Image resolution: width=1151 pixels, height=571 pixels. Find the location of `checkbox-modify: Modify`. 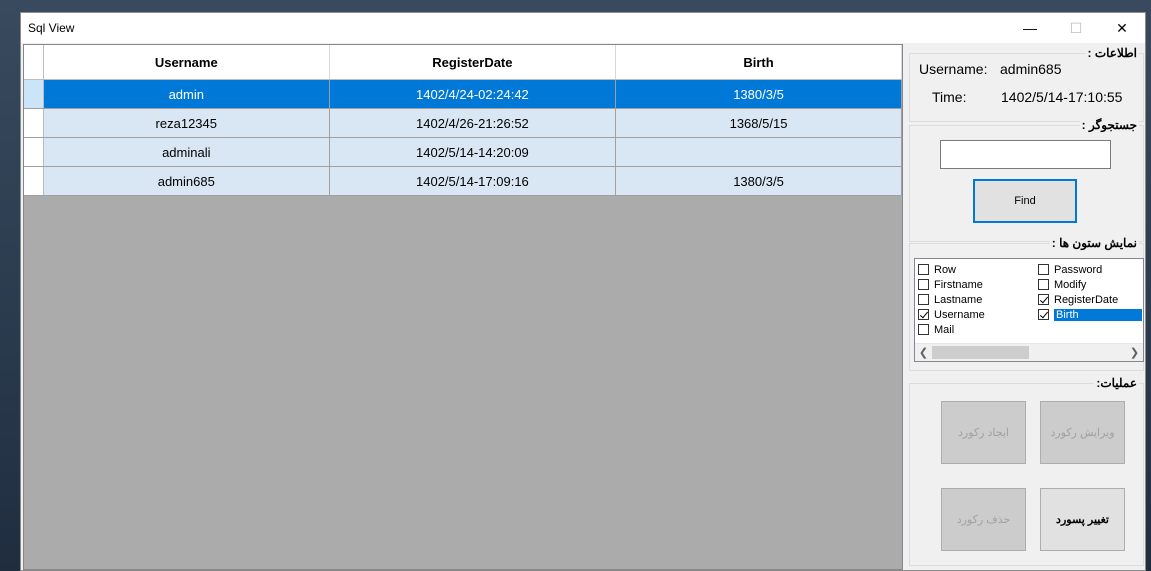

checkbox-modify: Modify is located at coordinates (1062, 284).